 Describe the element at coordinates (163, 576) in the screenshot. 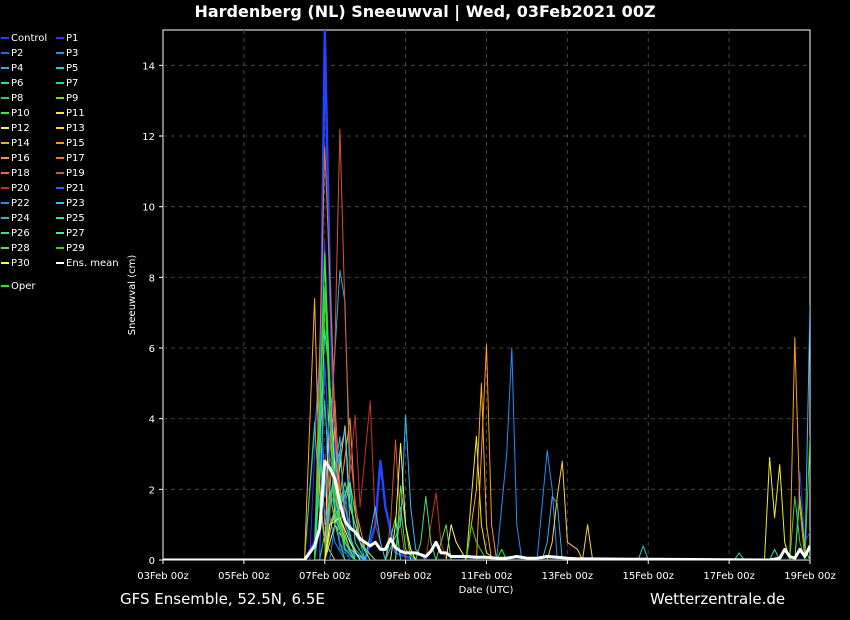

I see `x-tick-label: 03Feb 00z` at that location.